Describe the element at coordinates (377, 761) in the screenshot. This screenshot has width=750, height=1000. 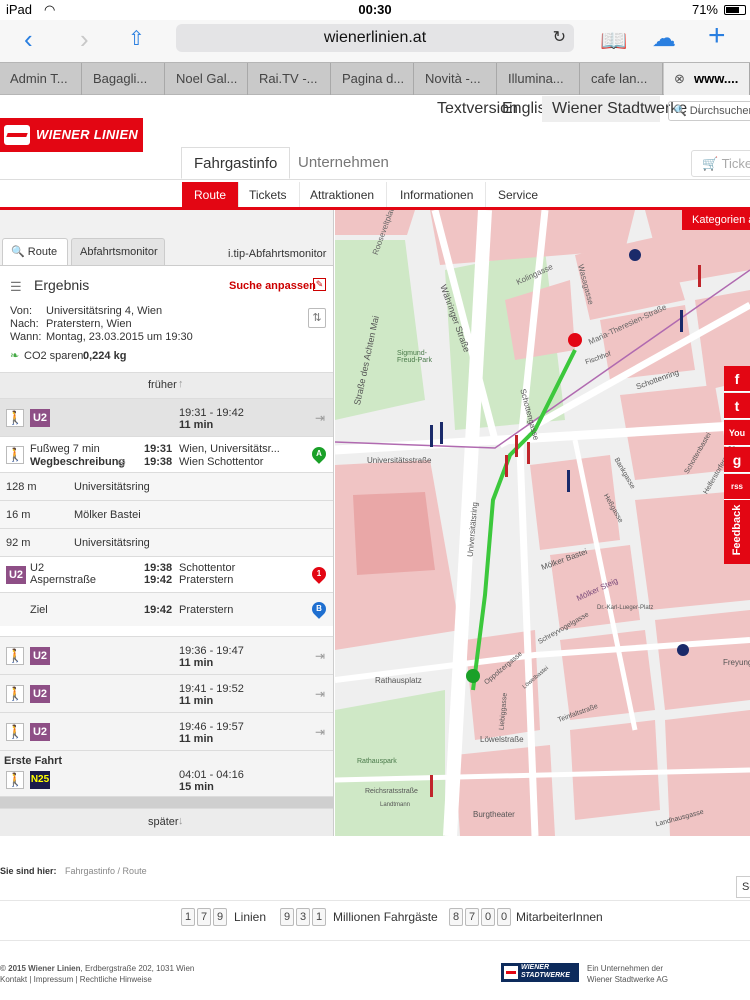
I see `park-label: Rathauspark` at that location.